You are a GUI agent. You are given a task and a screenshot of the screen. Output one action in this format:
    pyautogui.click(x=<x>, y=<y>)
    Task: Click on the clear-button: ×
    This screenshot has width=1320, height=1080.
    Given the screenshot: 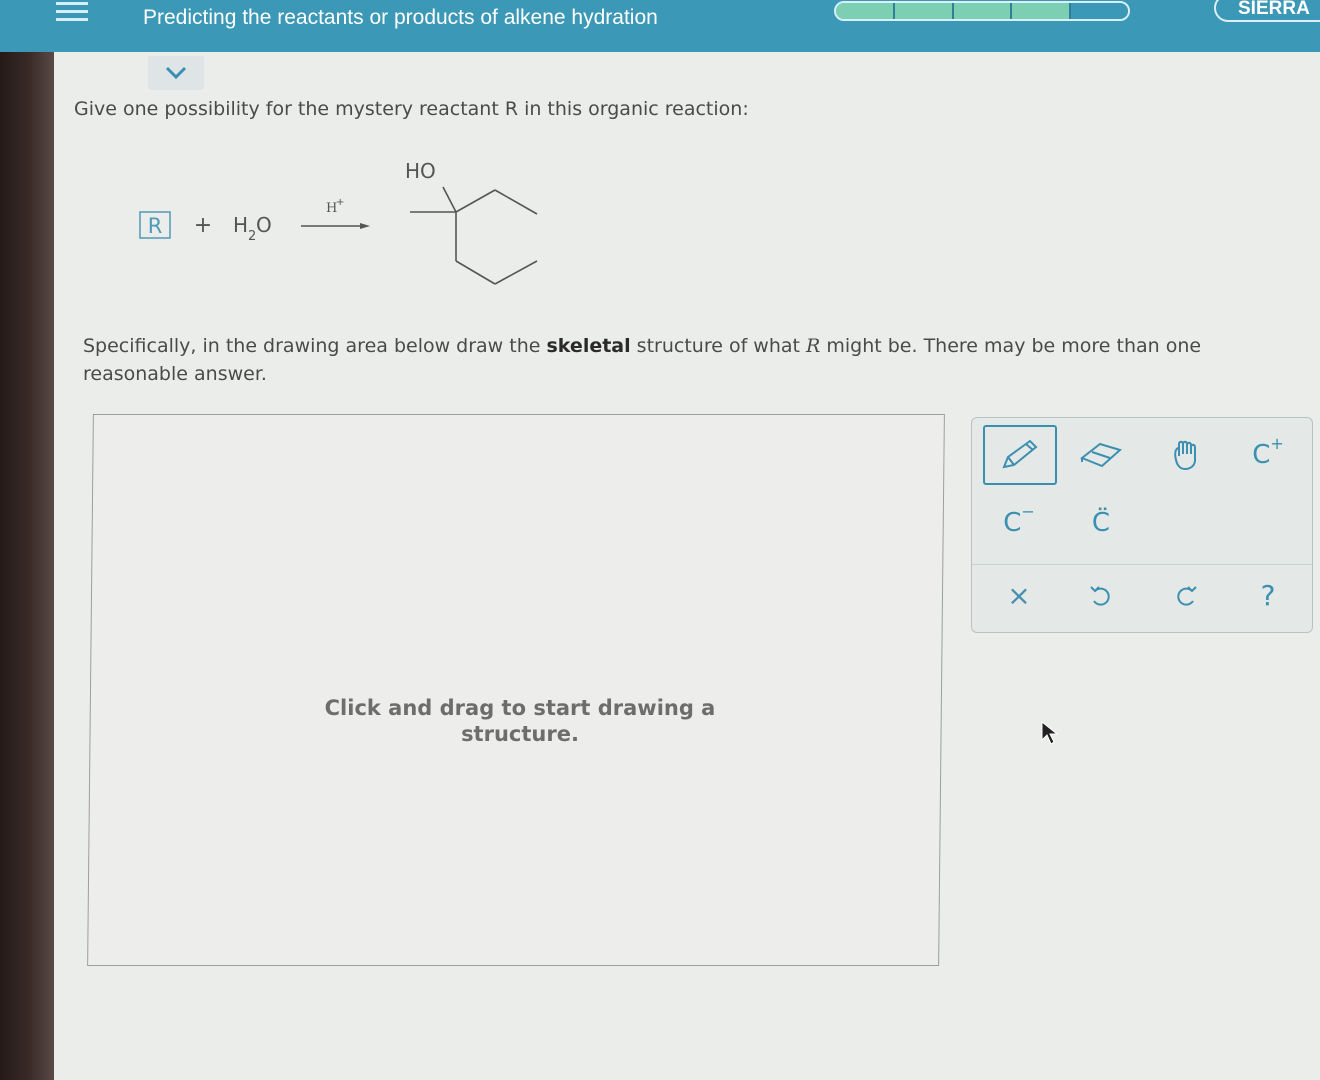 What is the action you would take?
    pyautogui.click(x=1019, y=595)
    